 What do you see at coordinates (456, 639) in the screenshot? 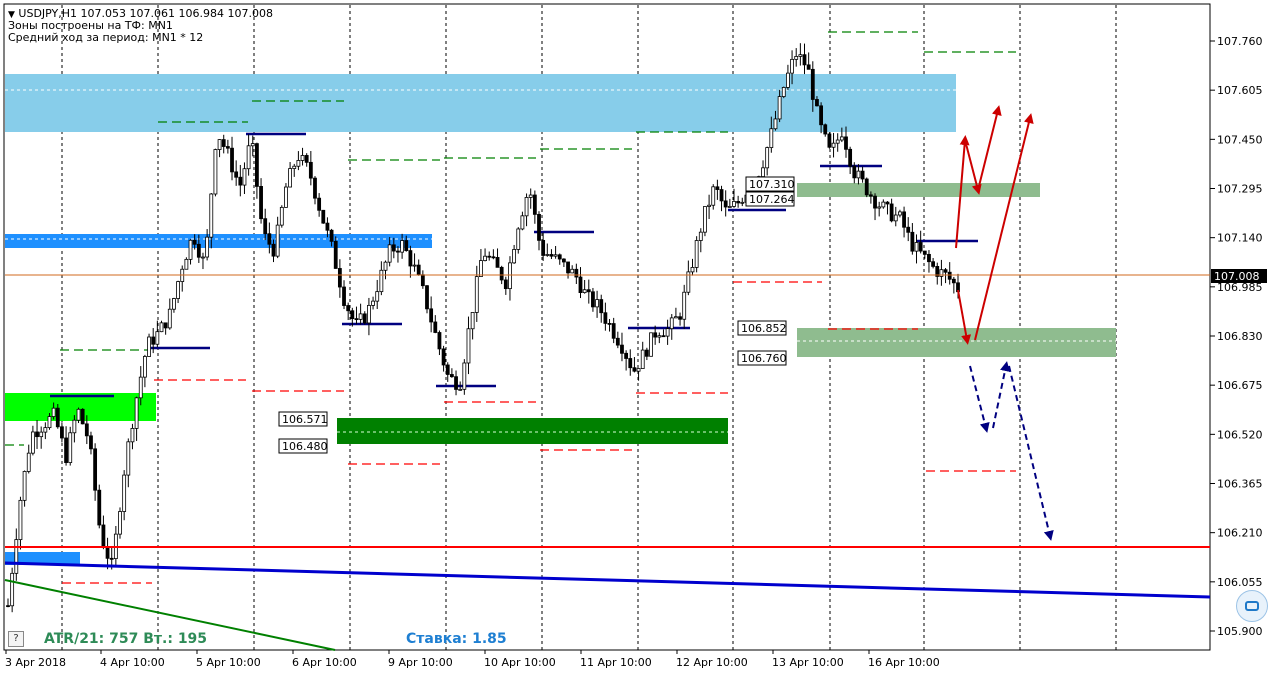
I see `rate-stat: Ставка: 1.85` at bounding box center [456, 639].